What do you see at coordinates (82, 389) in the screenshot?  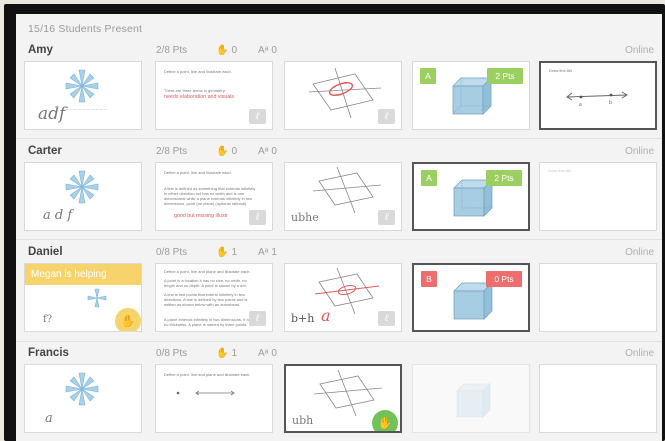 I see `pinwheel-graphic` at bounding box center [82, 389].